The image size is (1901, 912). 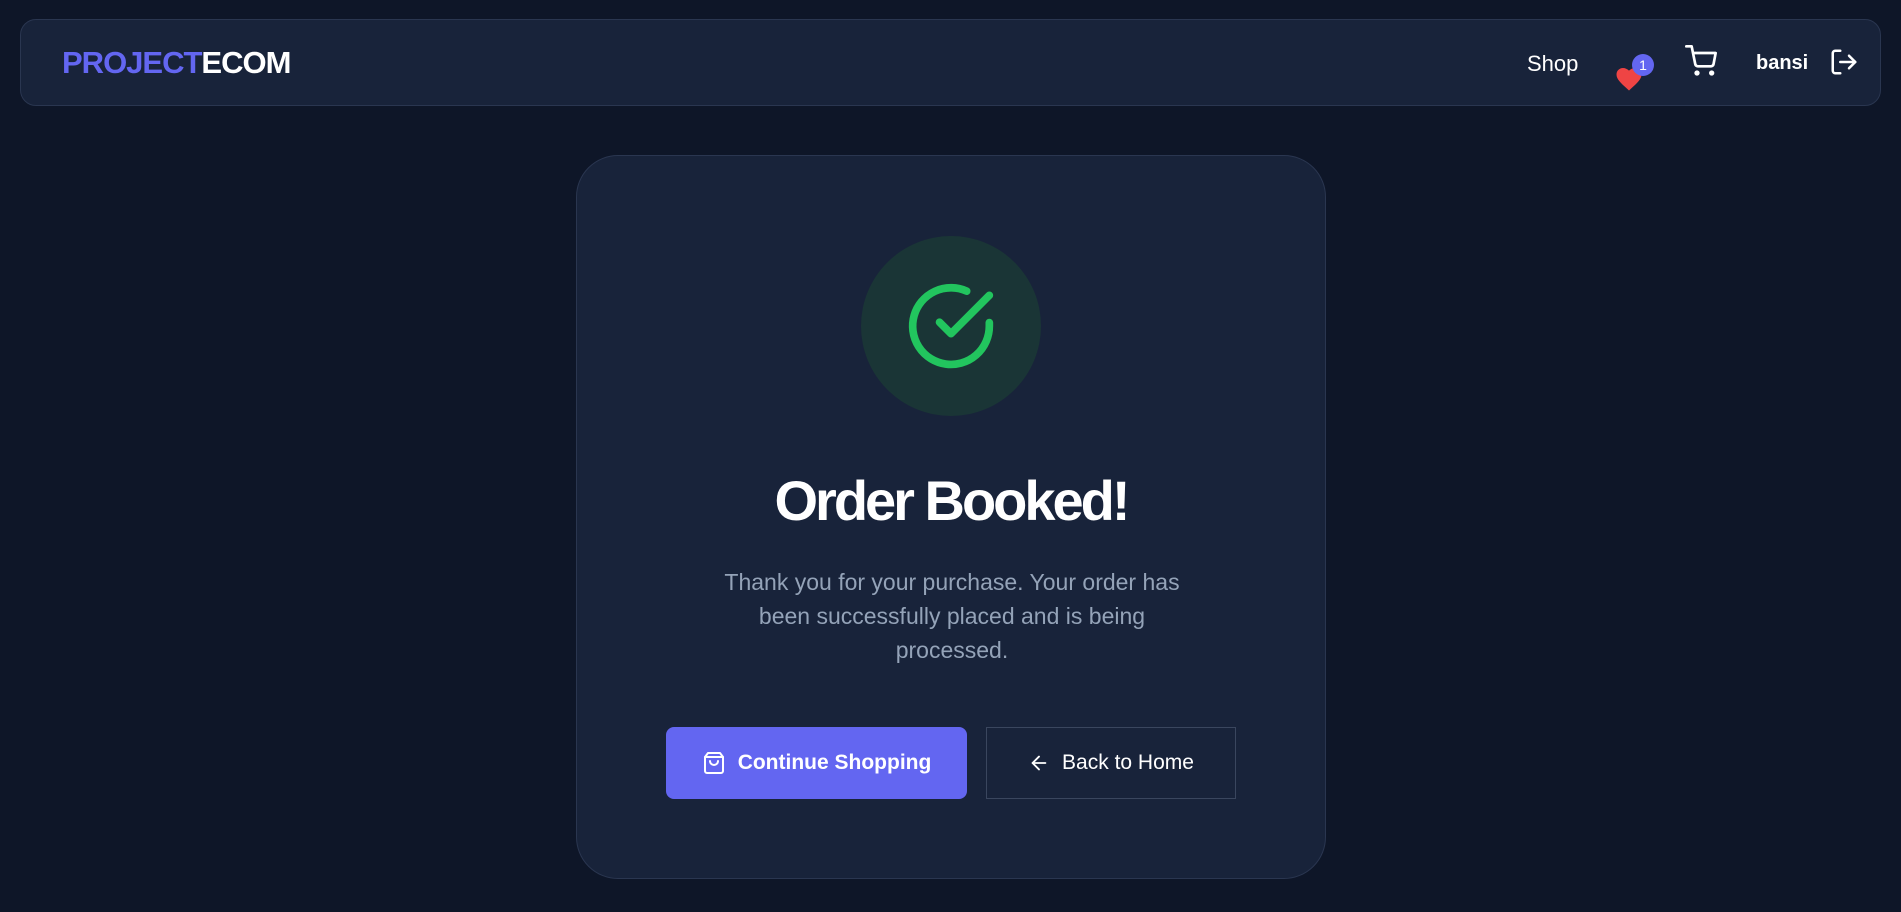 I want to click on logo: PROJECTECOM, so click(x=176, y=63).